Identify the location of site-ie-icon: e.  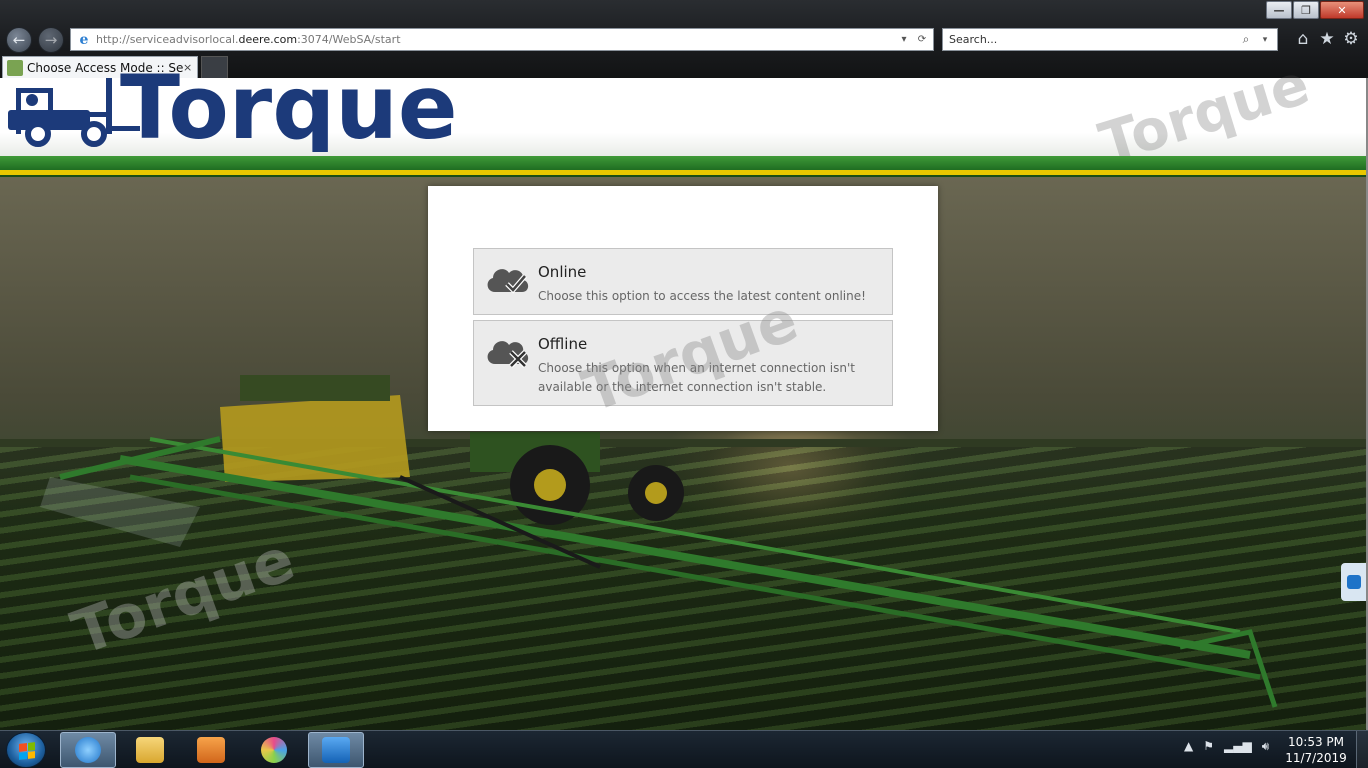
(84, 39).